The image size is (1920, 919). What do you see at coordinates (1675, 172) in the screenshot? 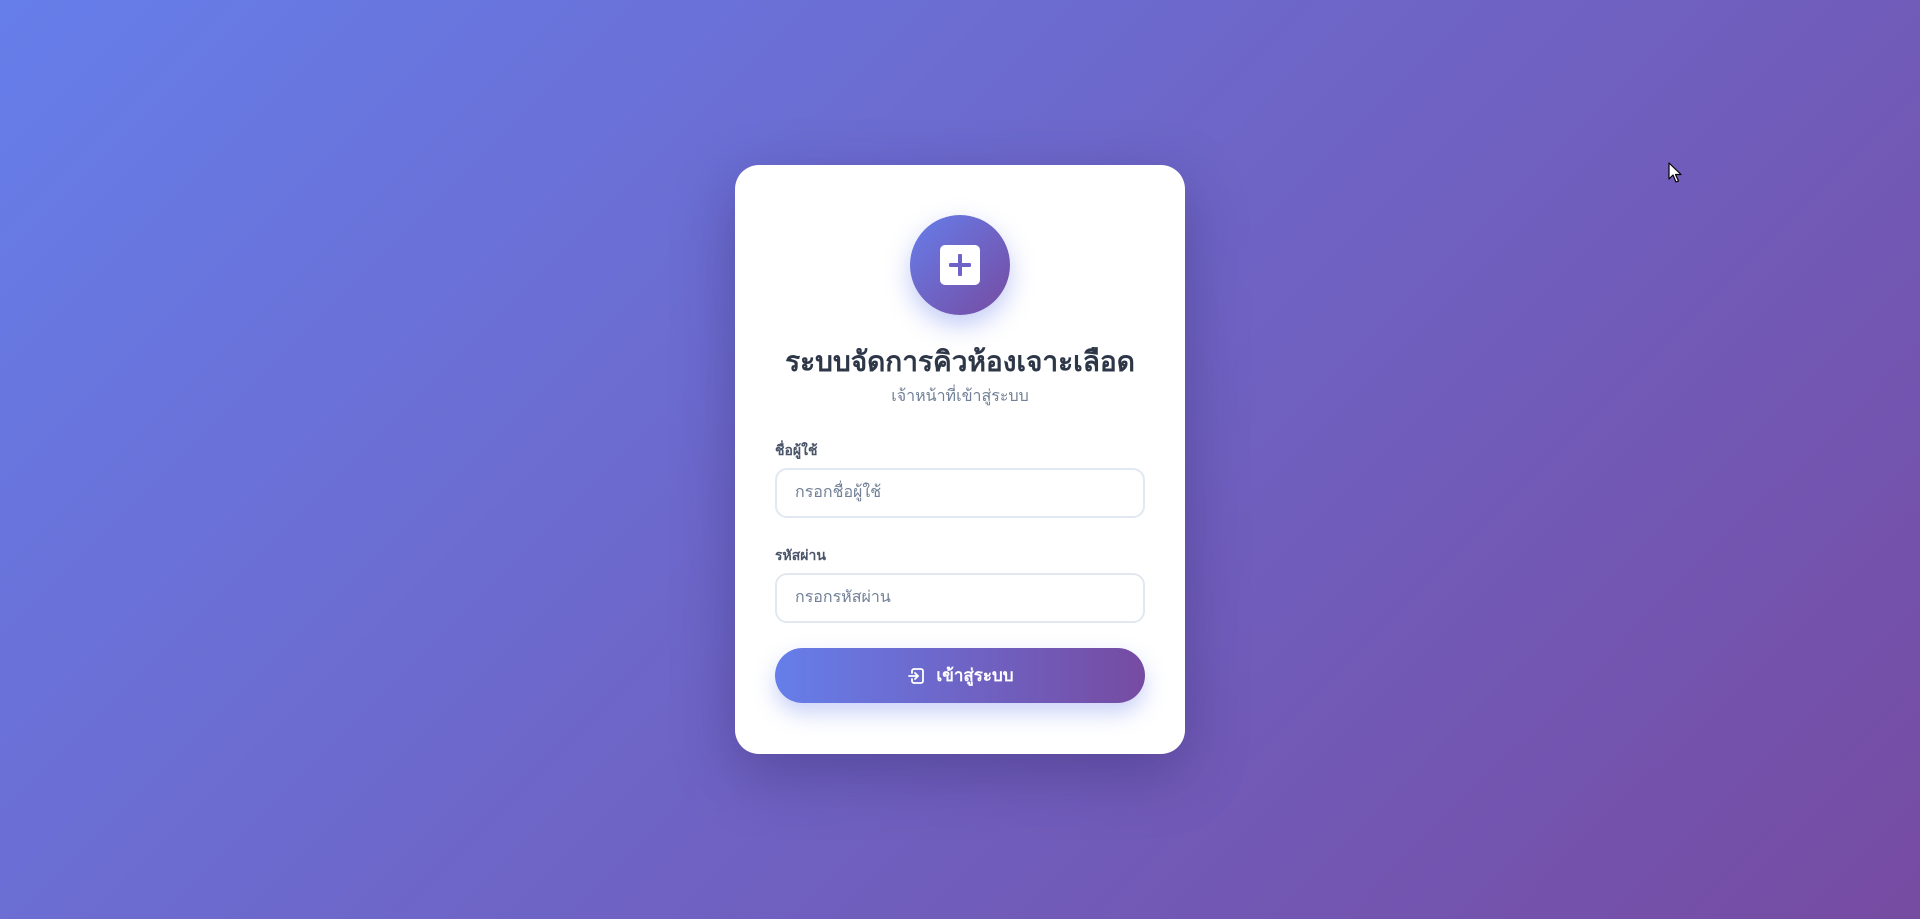
I see `mouse-cursor-icon` at bounding box center [1675, 172].